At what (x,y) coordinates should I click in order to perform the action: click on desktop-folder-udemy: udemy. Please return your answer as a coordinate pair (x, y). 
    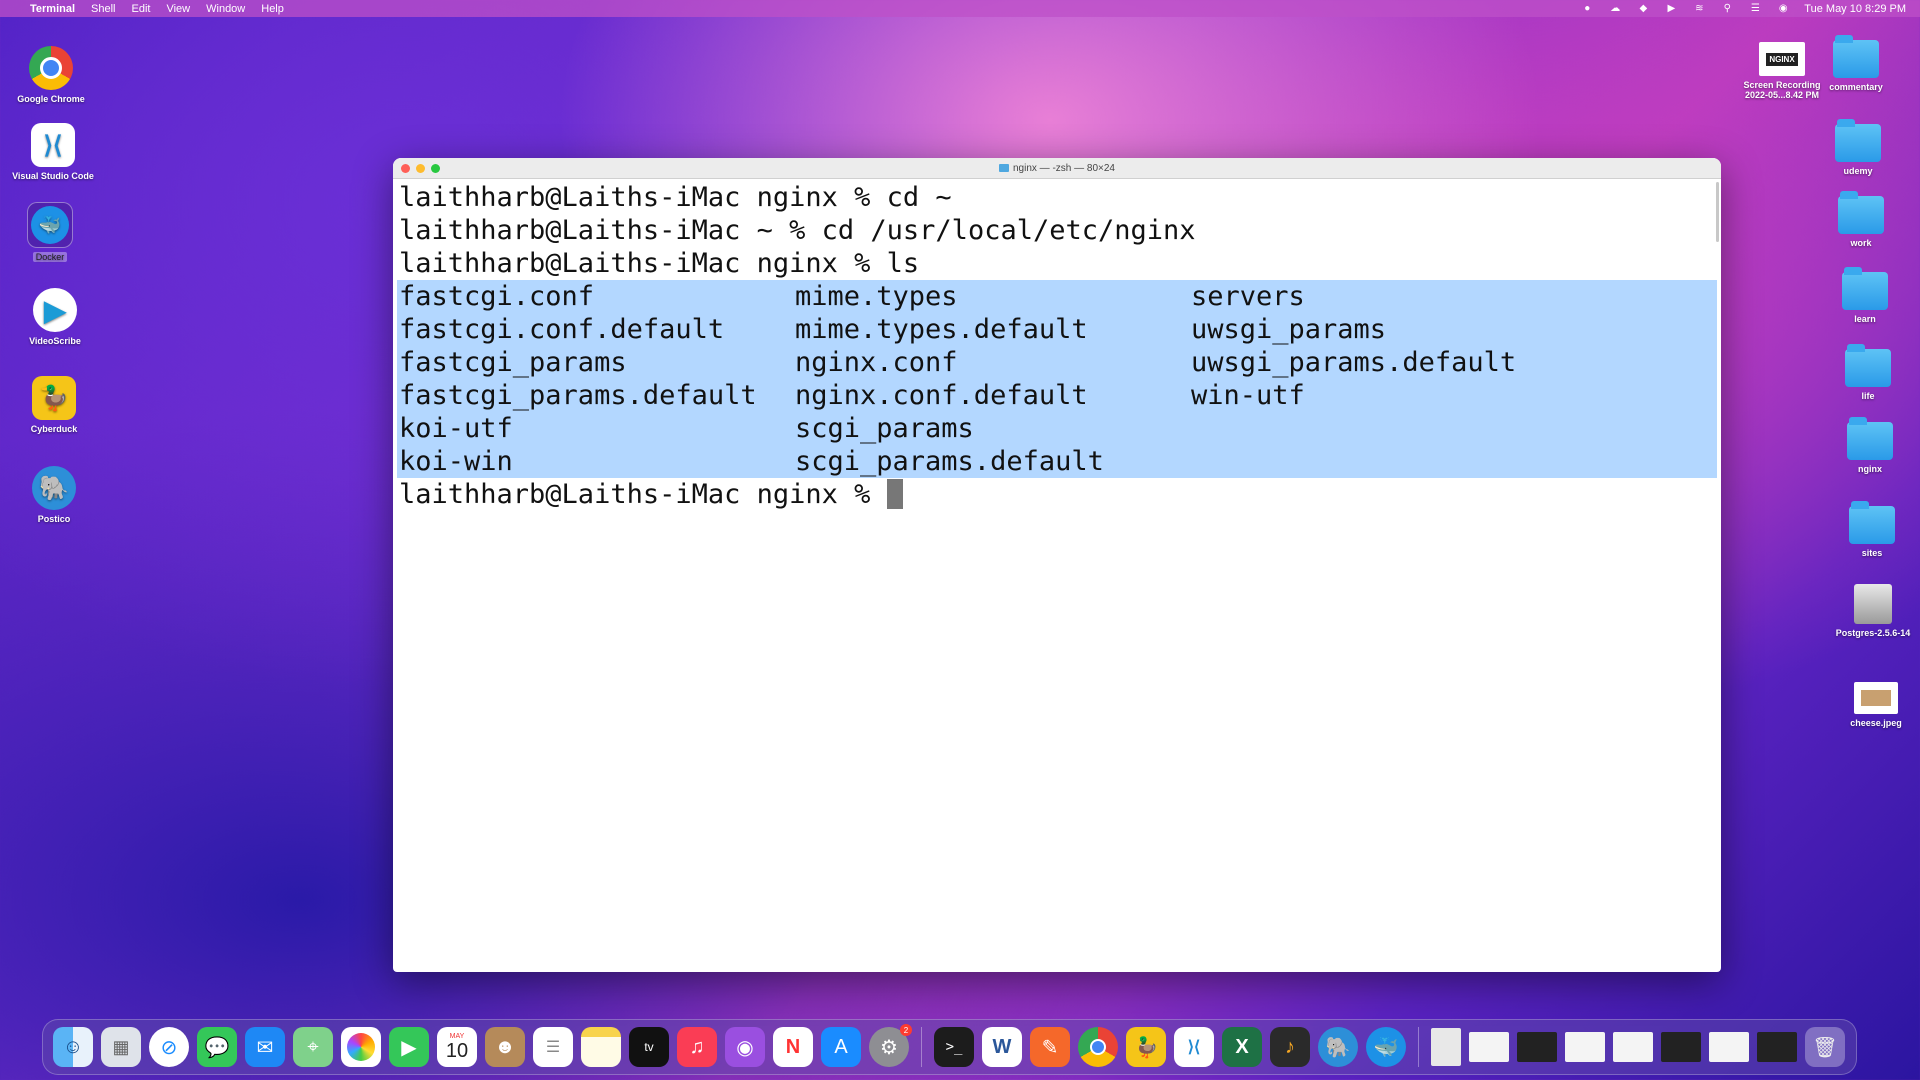
    Looking at the image, I should click on (1858, 147).